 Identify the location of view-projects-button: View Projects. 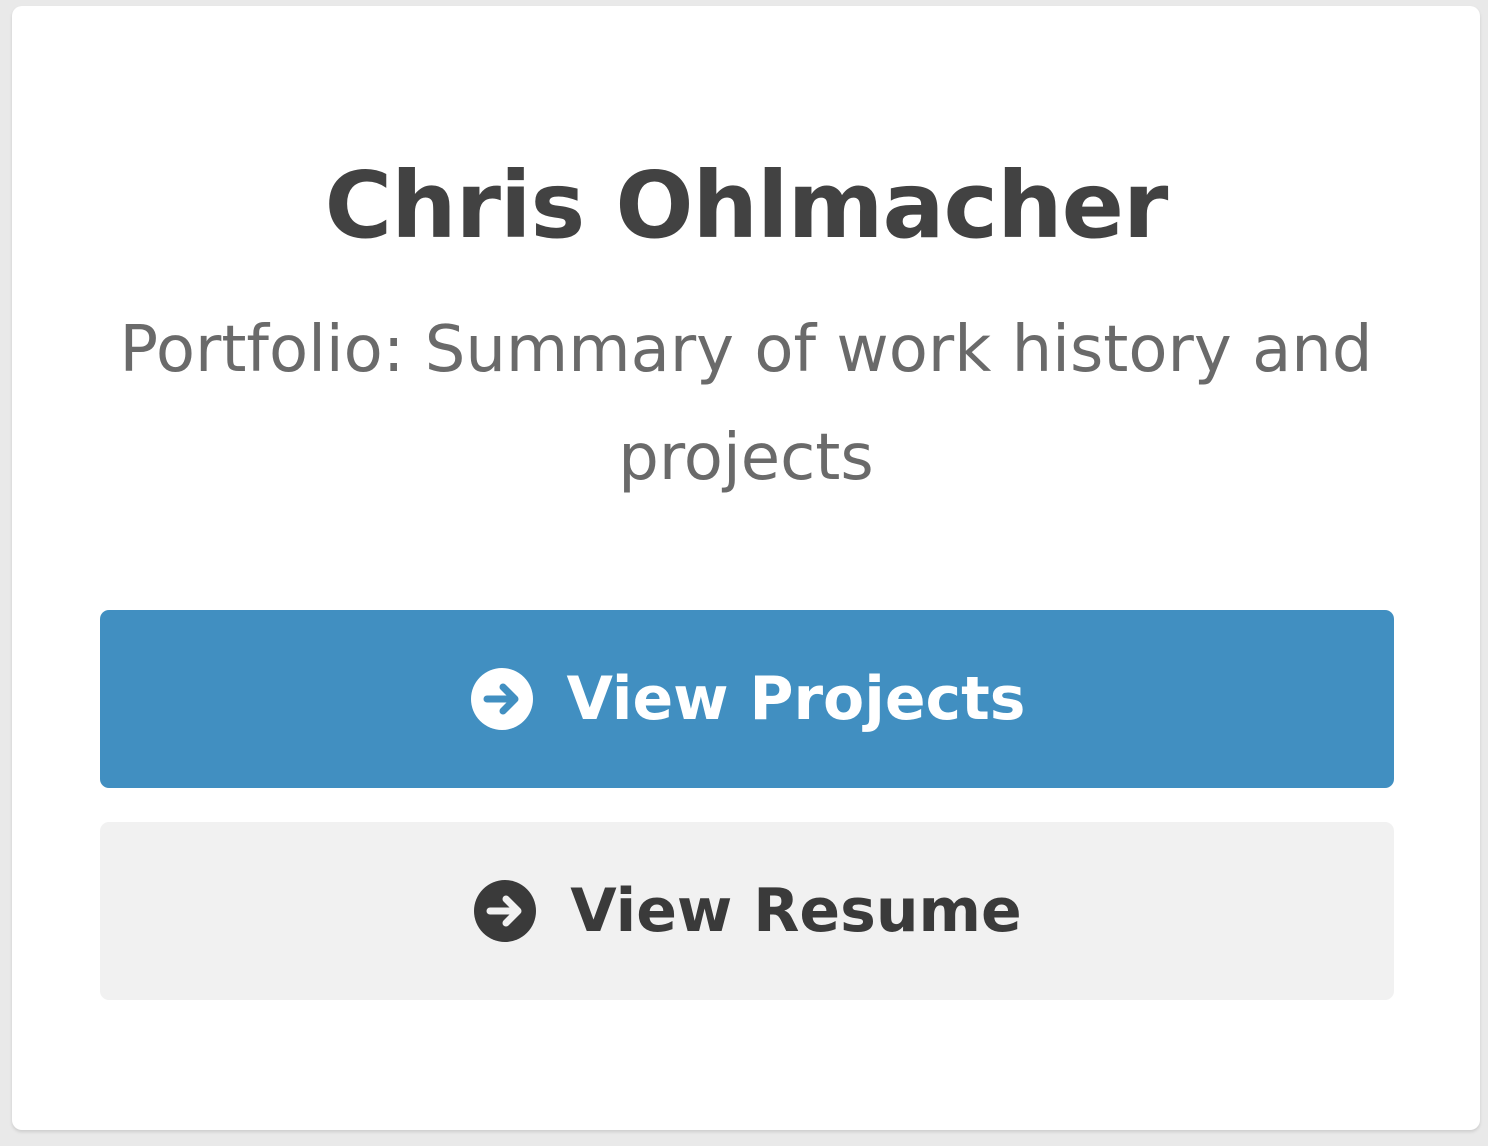
(747, 699).